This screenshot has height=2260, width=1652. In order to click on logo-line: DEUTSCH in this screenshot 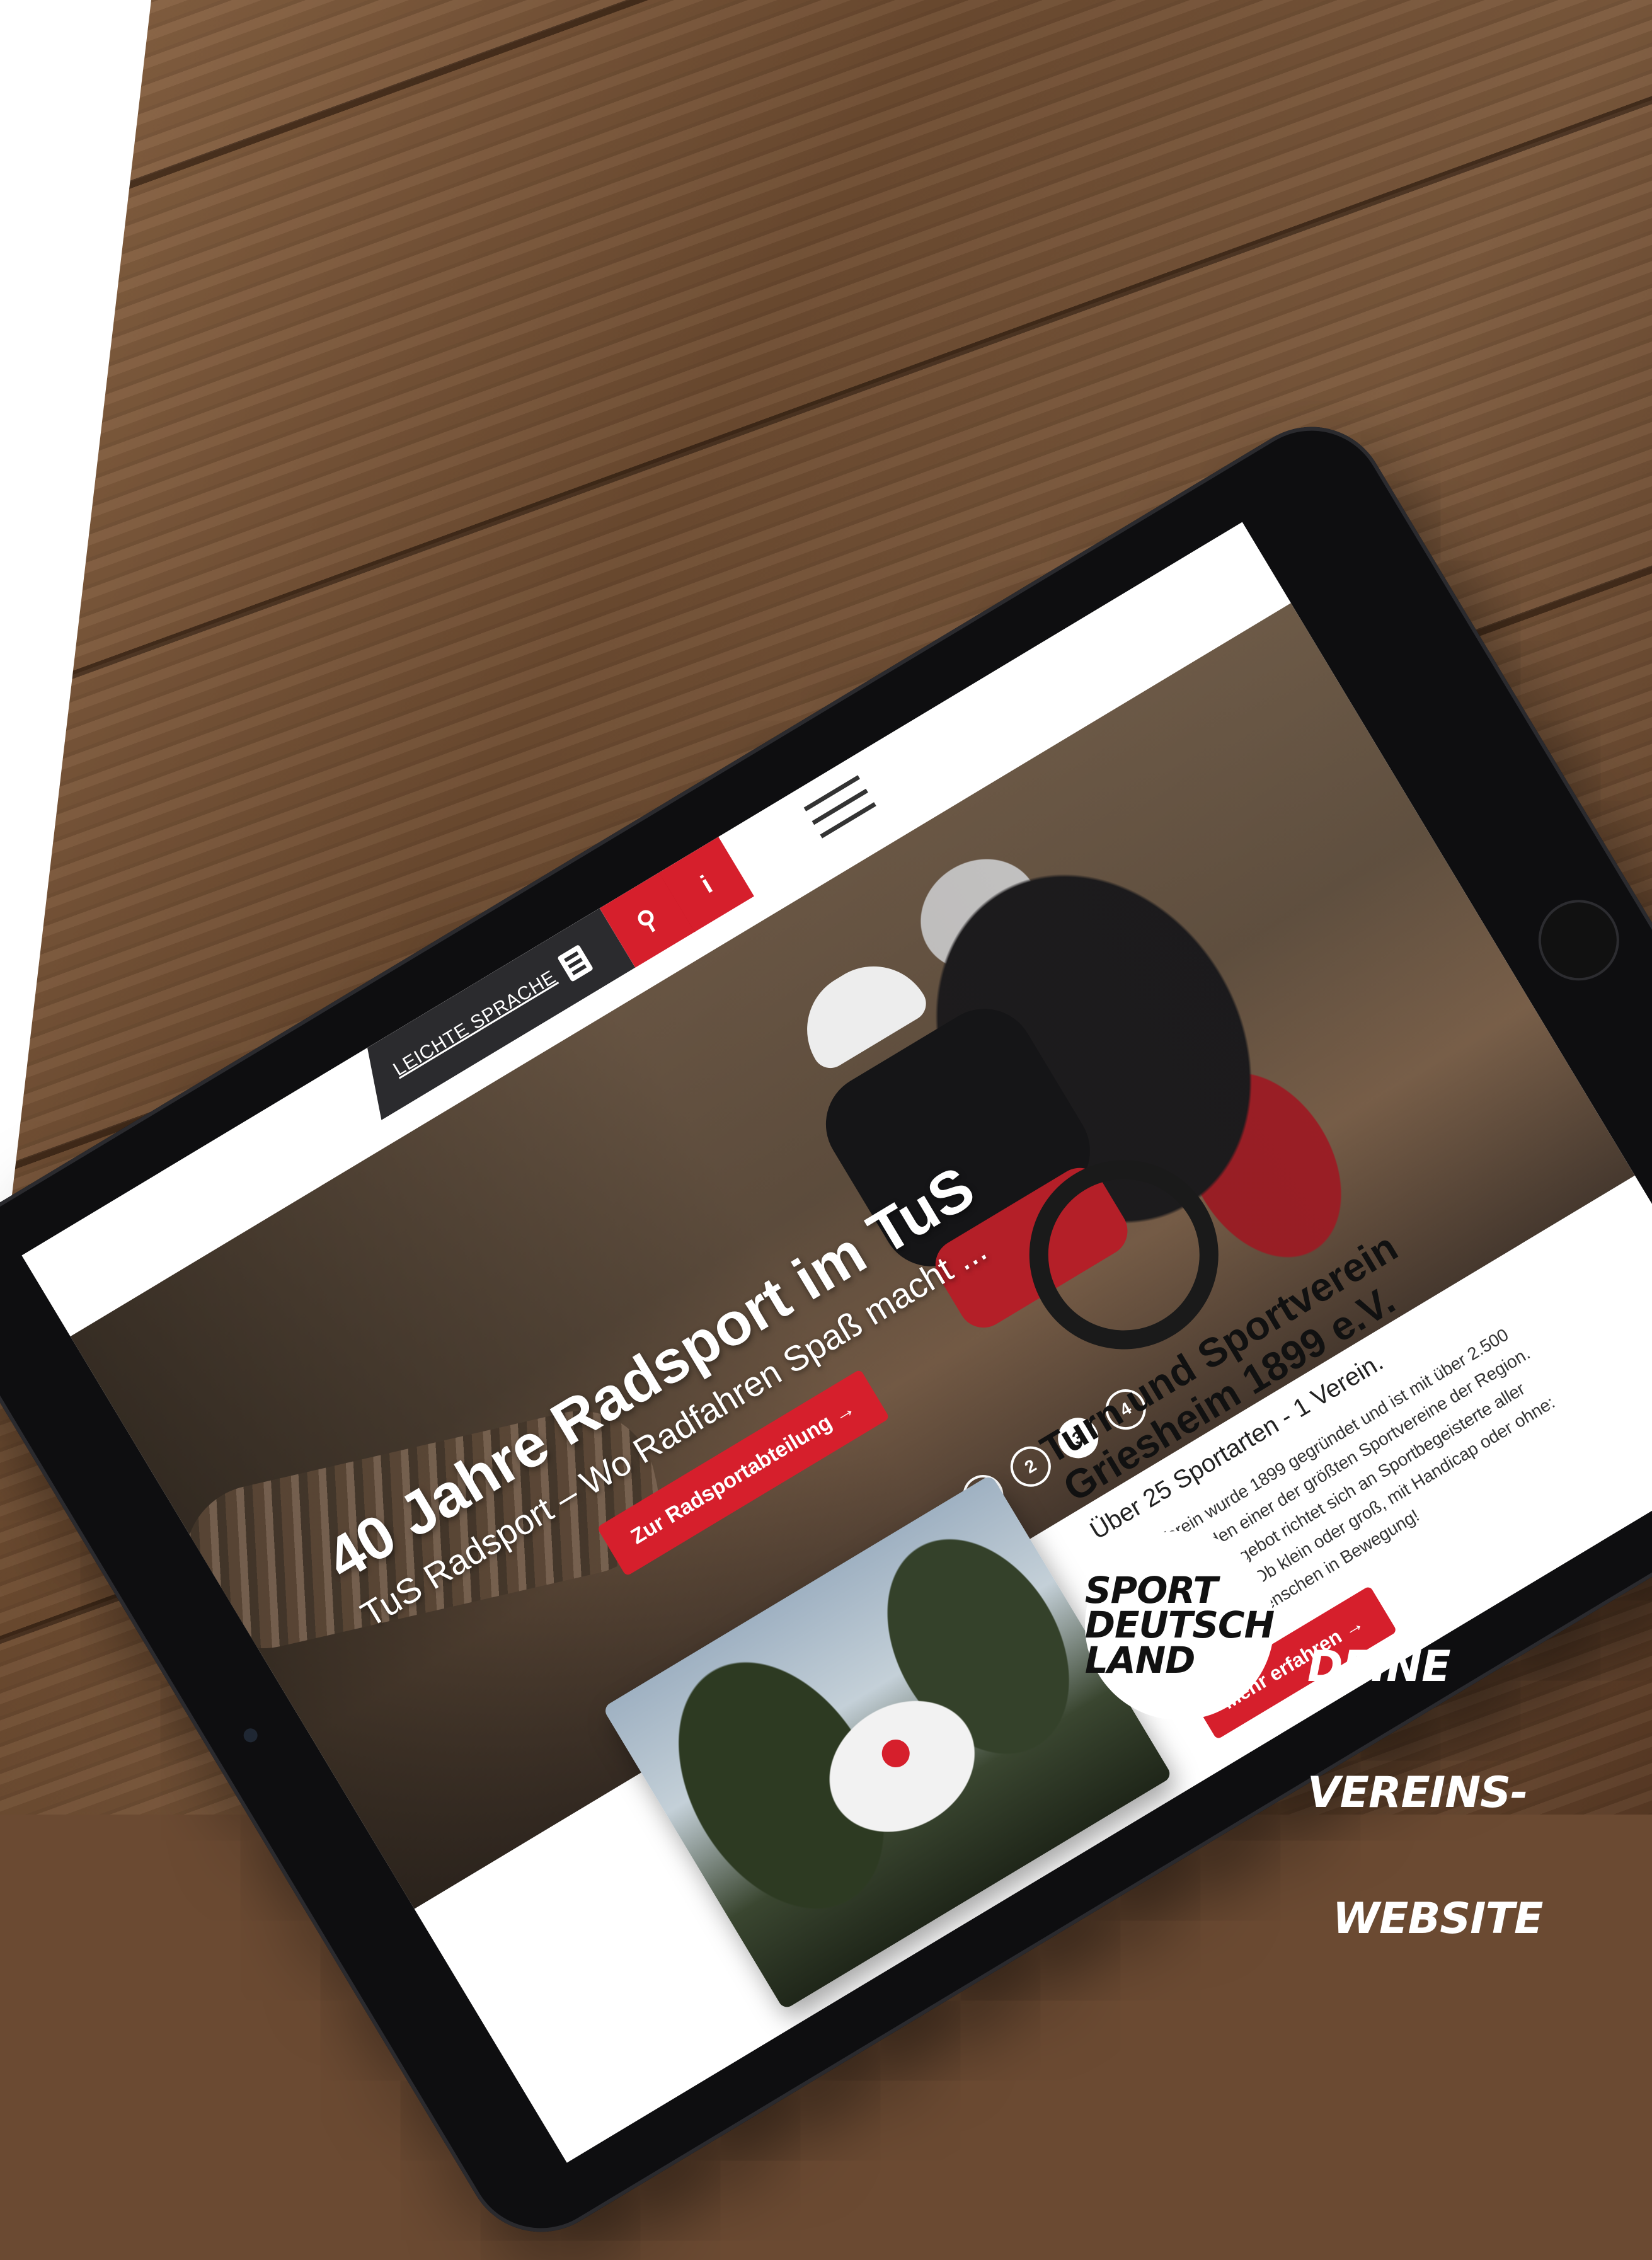, I will do `click(1179, 1625)`.